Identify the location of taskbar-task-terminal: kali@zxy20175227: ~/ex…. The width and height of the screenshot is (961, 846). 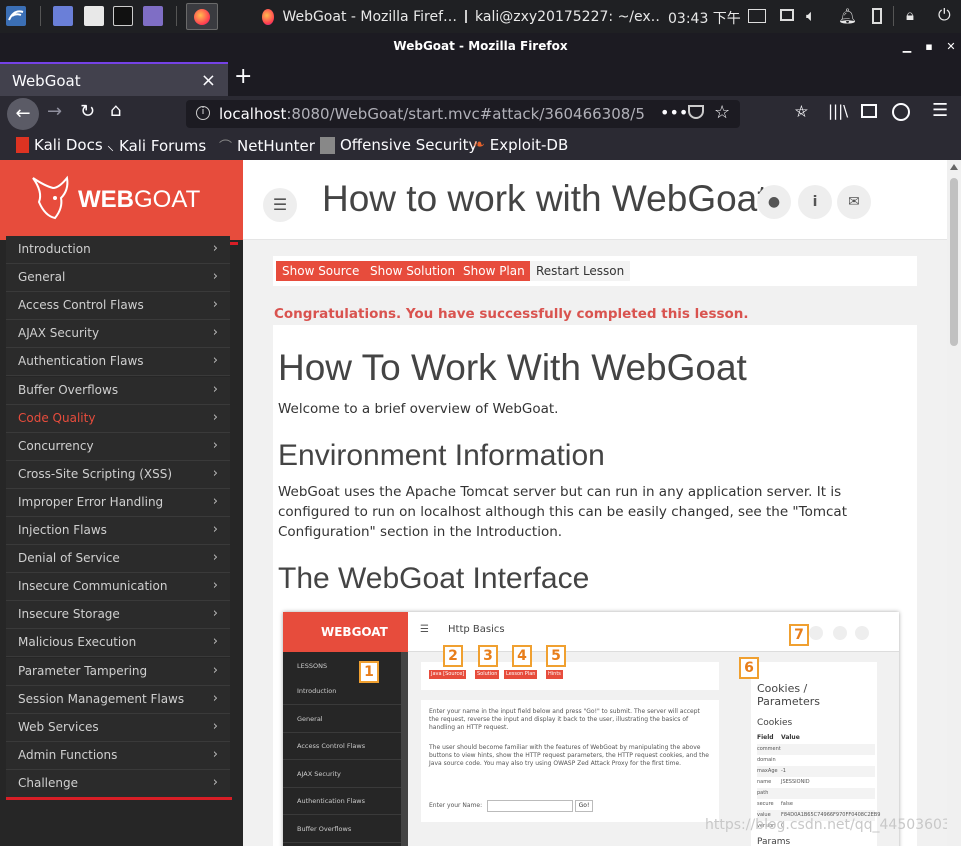
(562, 16).